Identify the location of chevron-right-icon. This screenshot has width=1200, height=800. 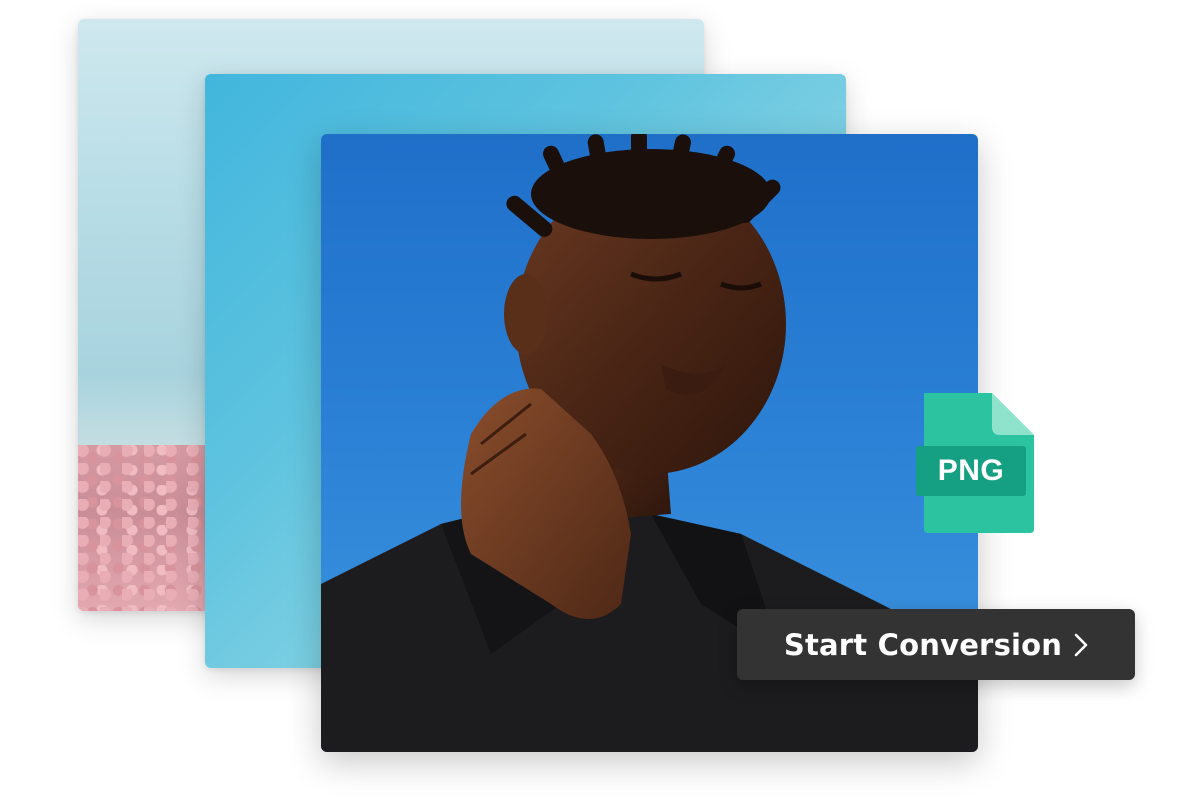
(1081, 644).